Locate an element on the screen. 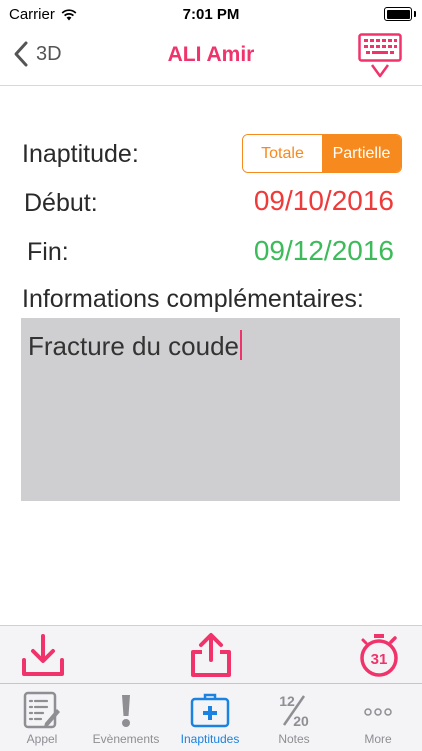 Image resolution: width=422 pixels, height=751 pixels. share-icon is located at coordinates (211, 655).